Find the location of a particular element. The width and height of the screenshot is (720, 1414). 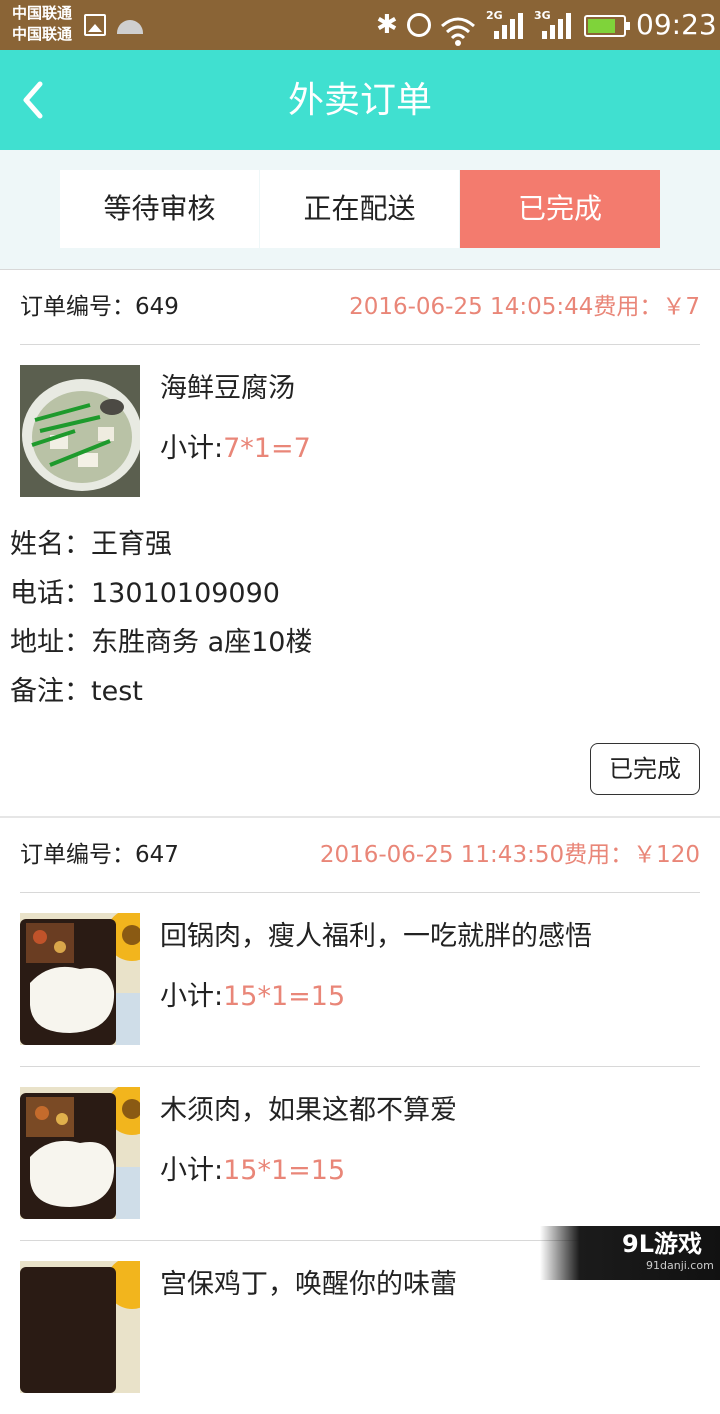

wifi-icon is located at coordinates (458, 31).